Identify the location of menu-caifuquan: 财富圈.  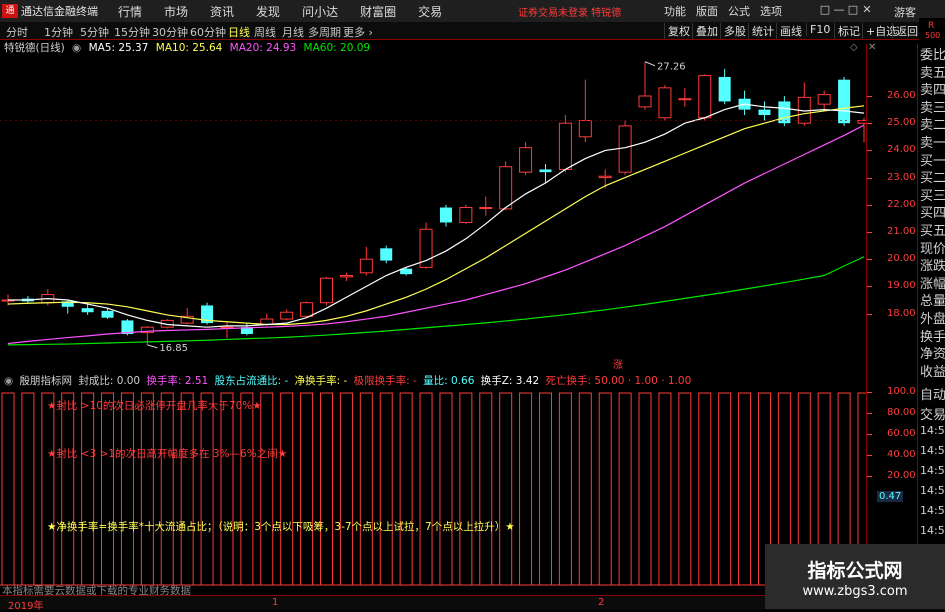
(378, 11).